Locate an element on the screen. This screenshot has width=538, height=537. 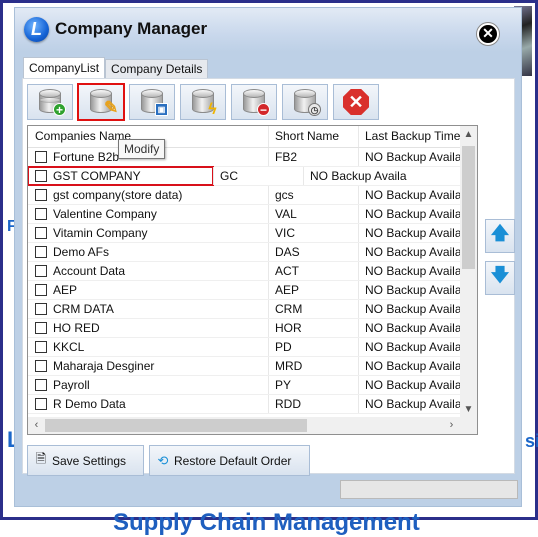
scroll-right-icon: › is located at coordinates (451, 425).